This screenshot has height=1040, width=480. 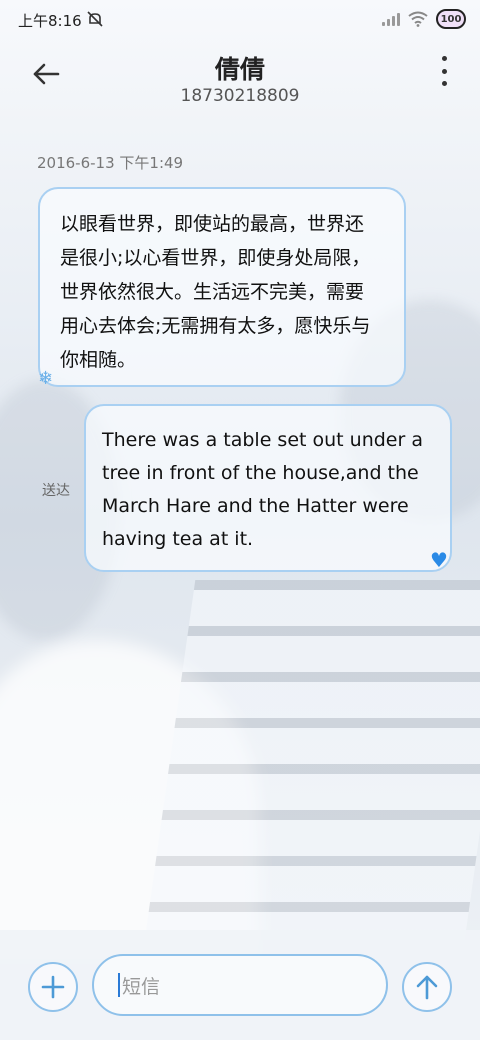 What do you see at coordinates (240, 96) in the screenshot?
I see `contact-number: 18730218809` at bounding box center [240, 96].